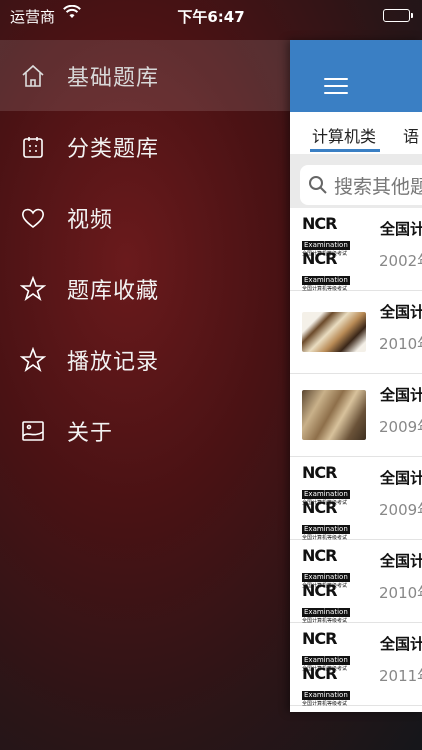 This screenshot has width=422, height=750. I want to click on clock: 下午6:47, so click(211, 17).